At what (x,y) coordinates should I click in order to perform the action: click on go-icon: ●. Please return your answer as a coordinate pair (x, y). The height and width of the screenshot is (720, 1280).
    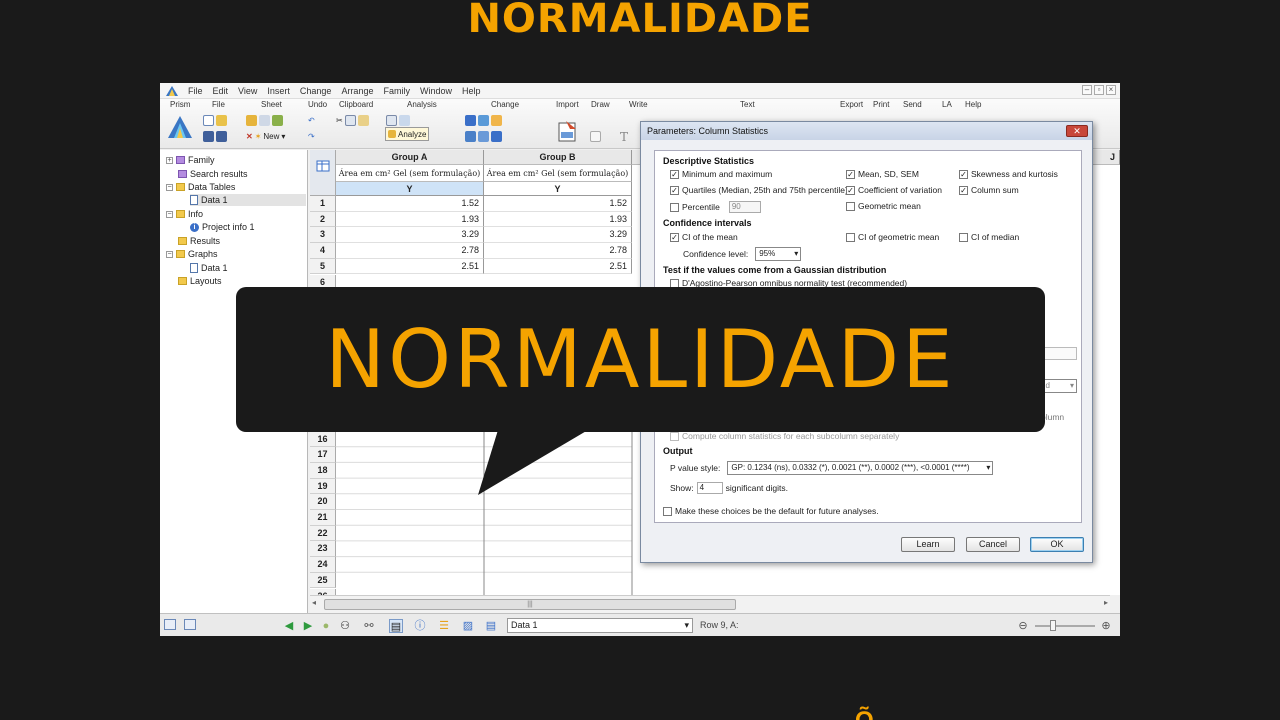
    Looking at the image, I should click on (326, 626).